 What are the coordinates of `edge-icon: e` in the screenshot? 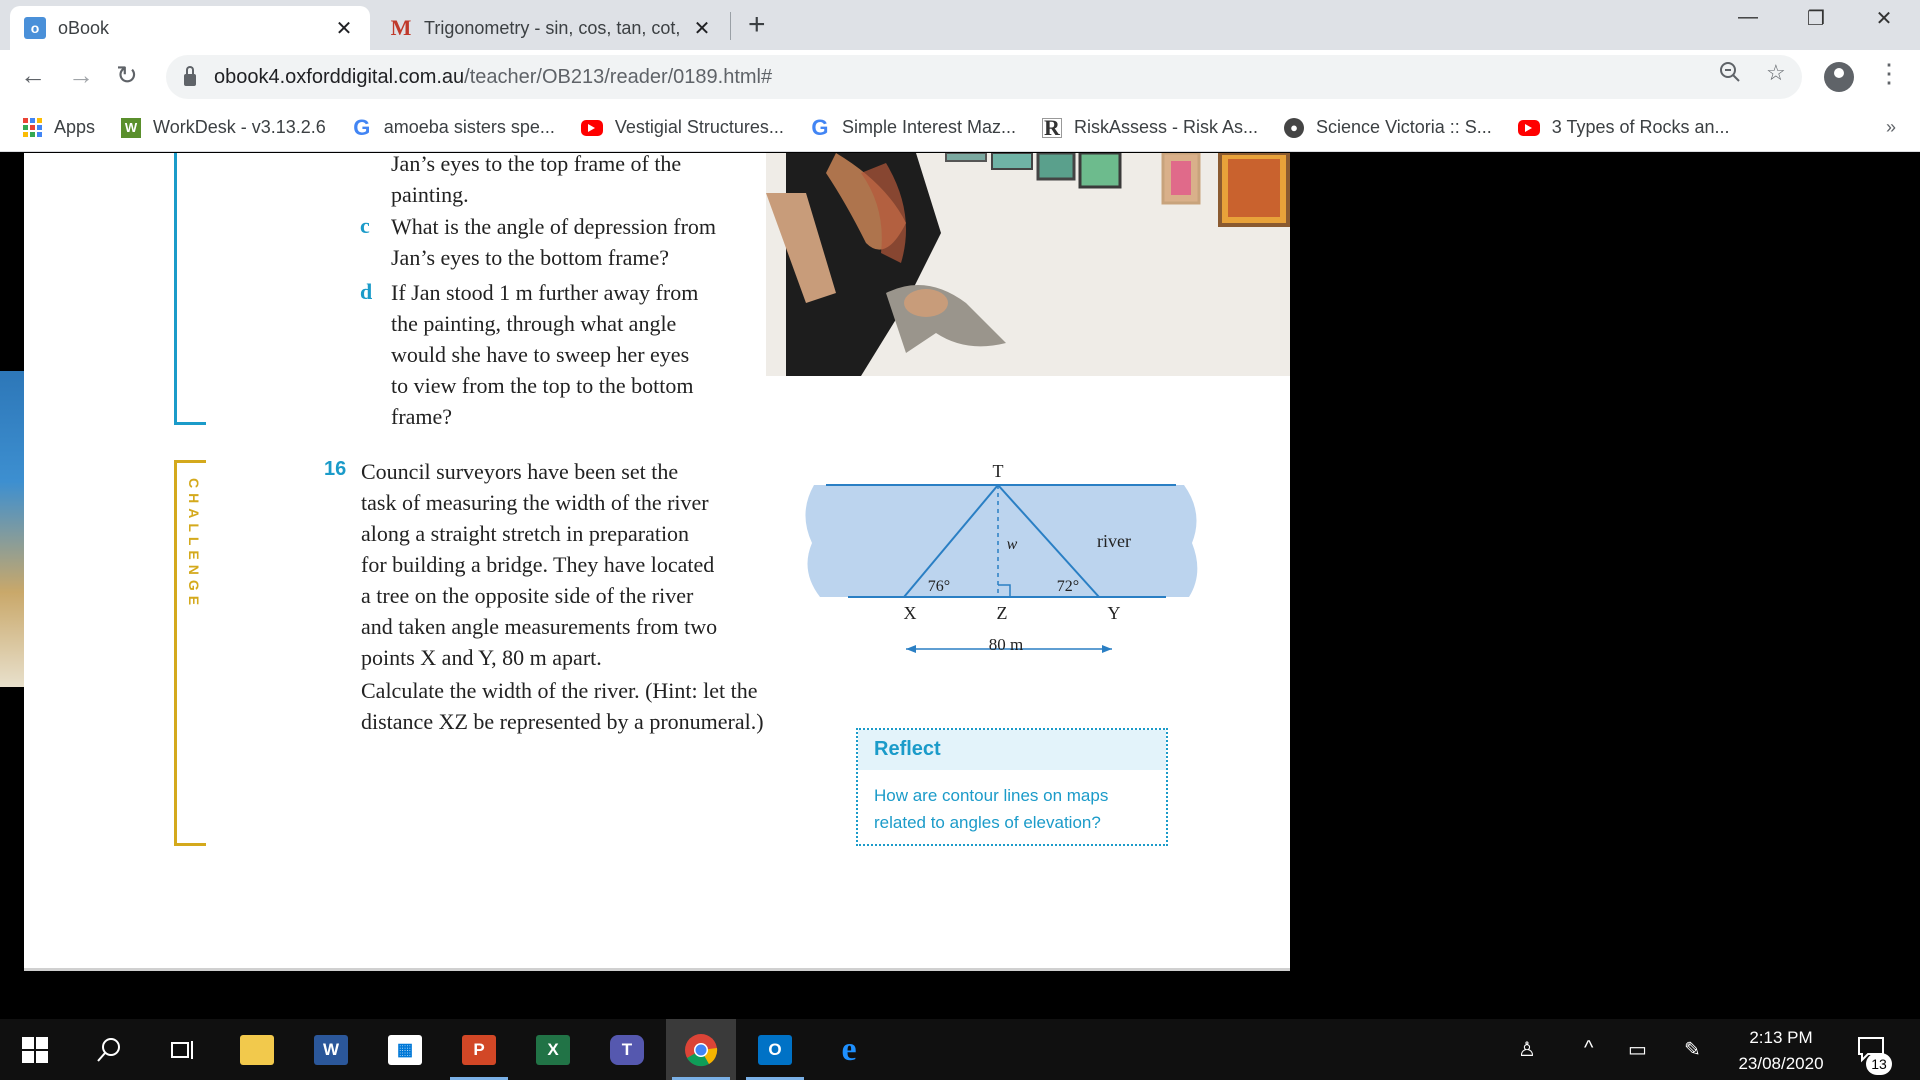 It's located at (849, 1049).